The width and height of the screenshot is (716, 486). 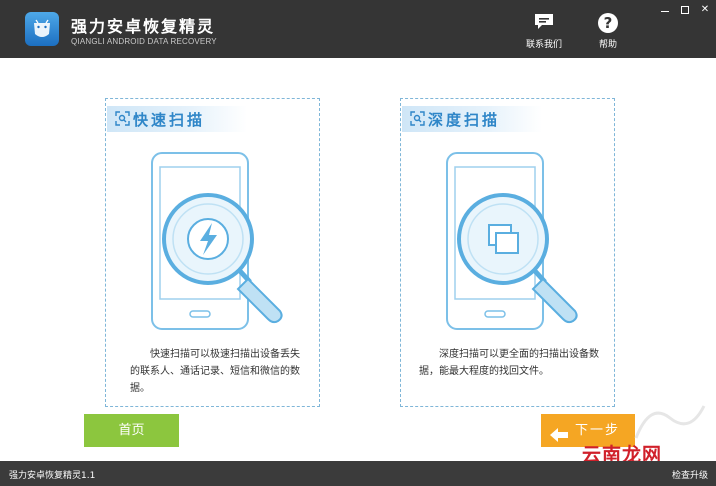 What do you see at coordinates (131, 430) in the screenshot?
I see `home-button: 首页` at bounding box center [131, 430].